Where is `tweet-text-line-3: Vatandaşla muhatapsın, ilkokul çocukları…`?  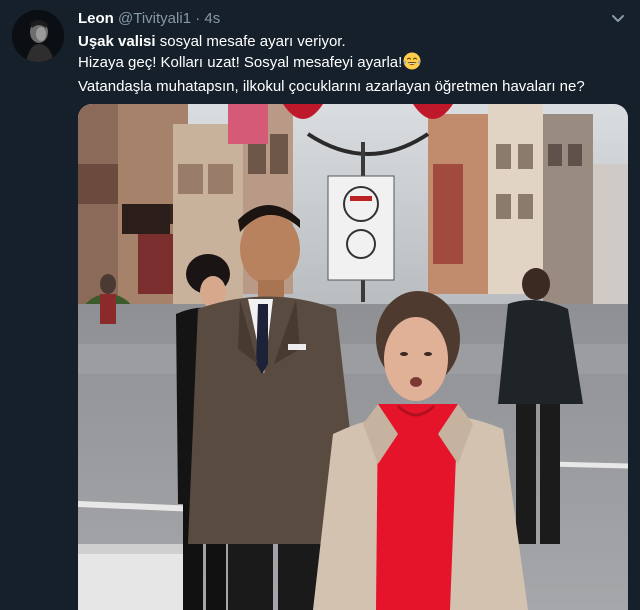 tweet-text-line-3: Vatandaşla muhatapsın, ilkokul çocukları… is located at coordinates (331, 86).